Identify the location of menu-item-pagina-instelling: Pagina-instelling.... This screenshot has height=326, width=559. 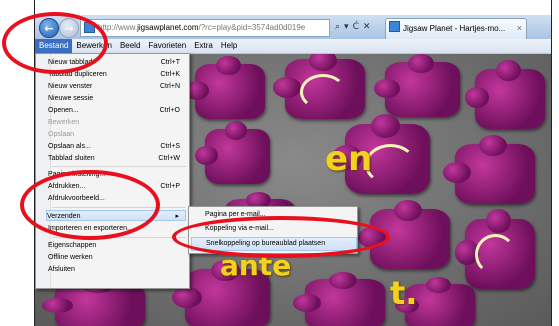
(118, 174).